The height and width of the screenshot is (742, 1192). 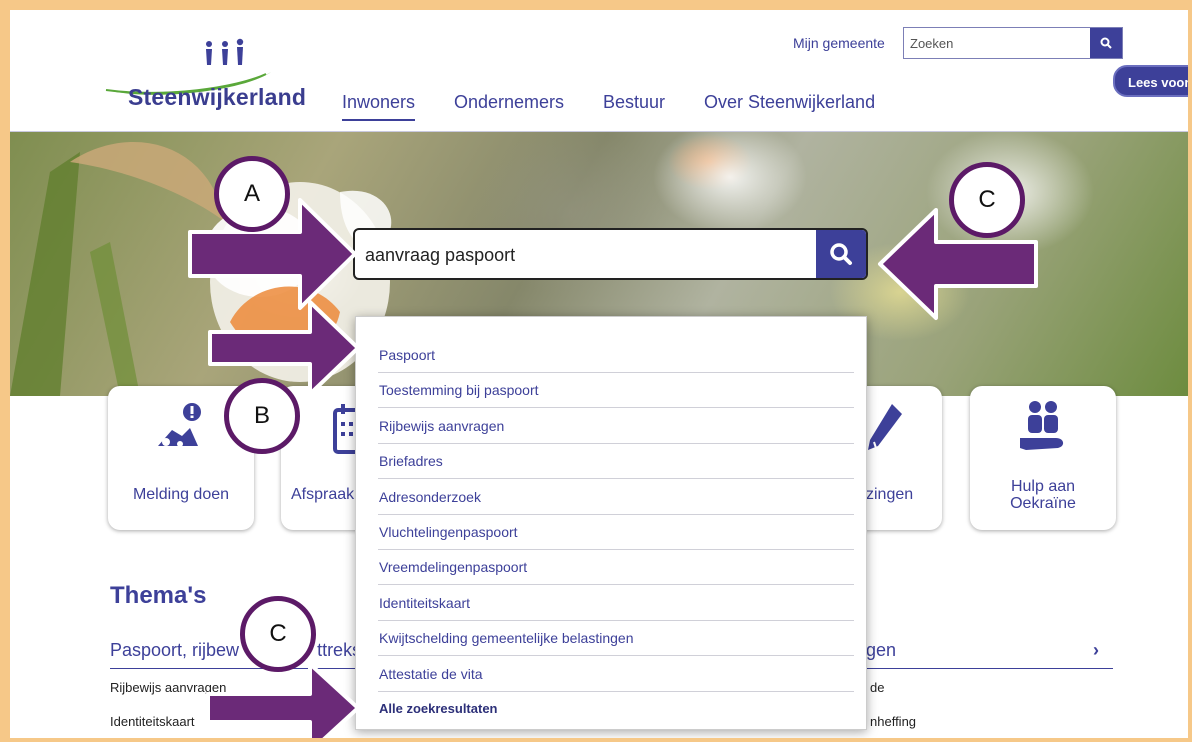 What do you see at coordinates (616, 603) in the screenshot?
I see `suggestion-item: Identiteitskaart` at bounding box center [616, 603].